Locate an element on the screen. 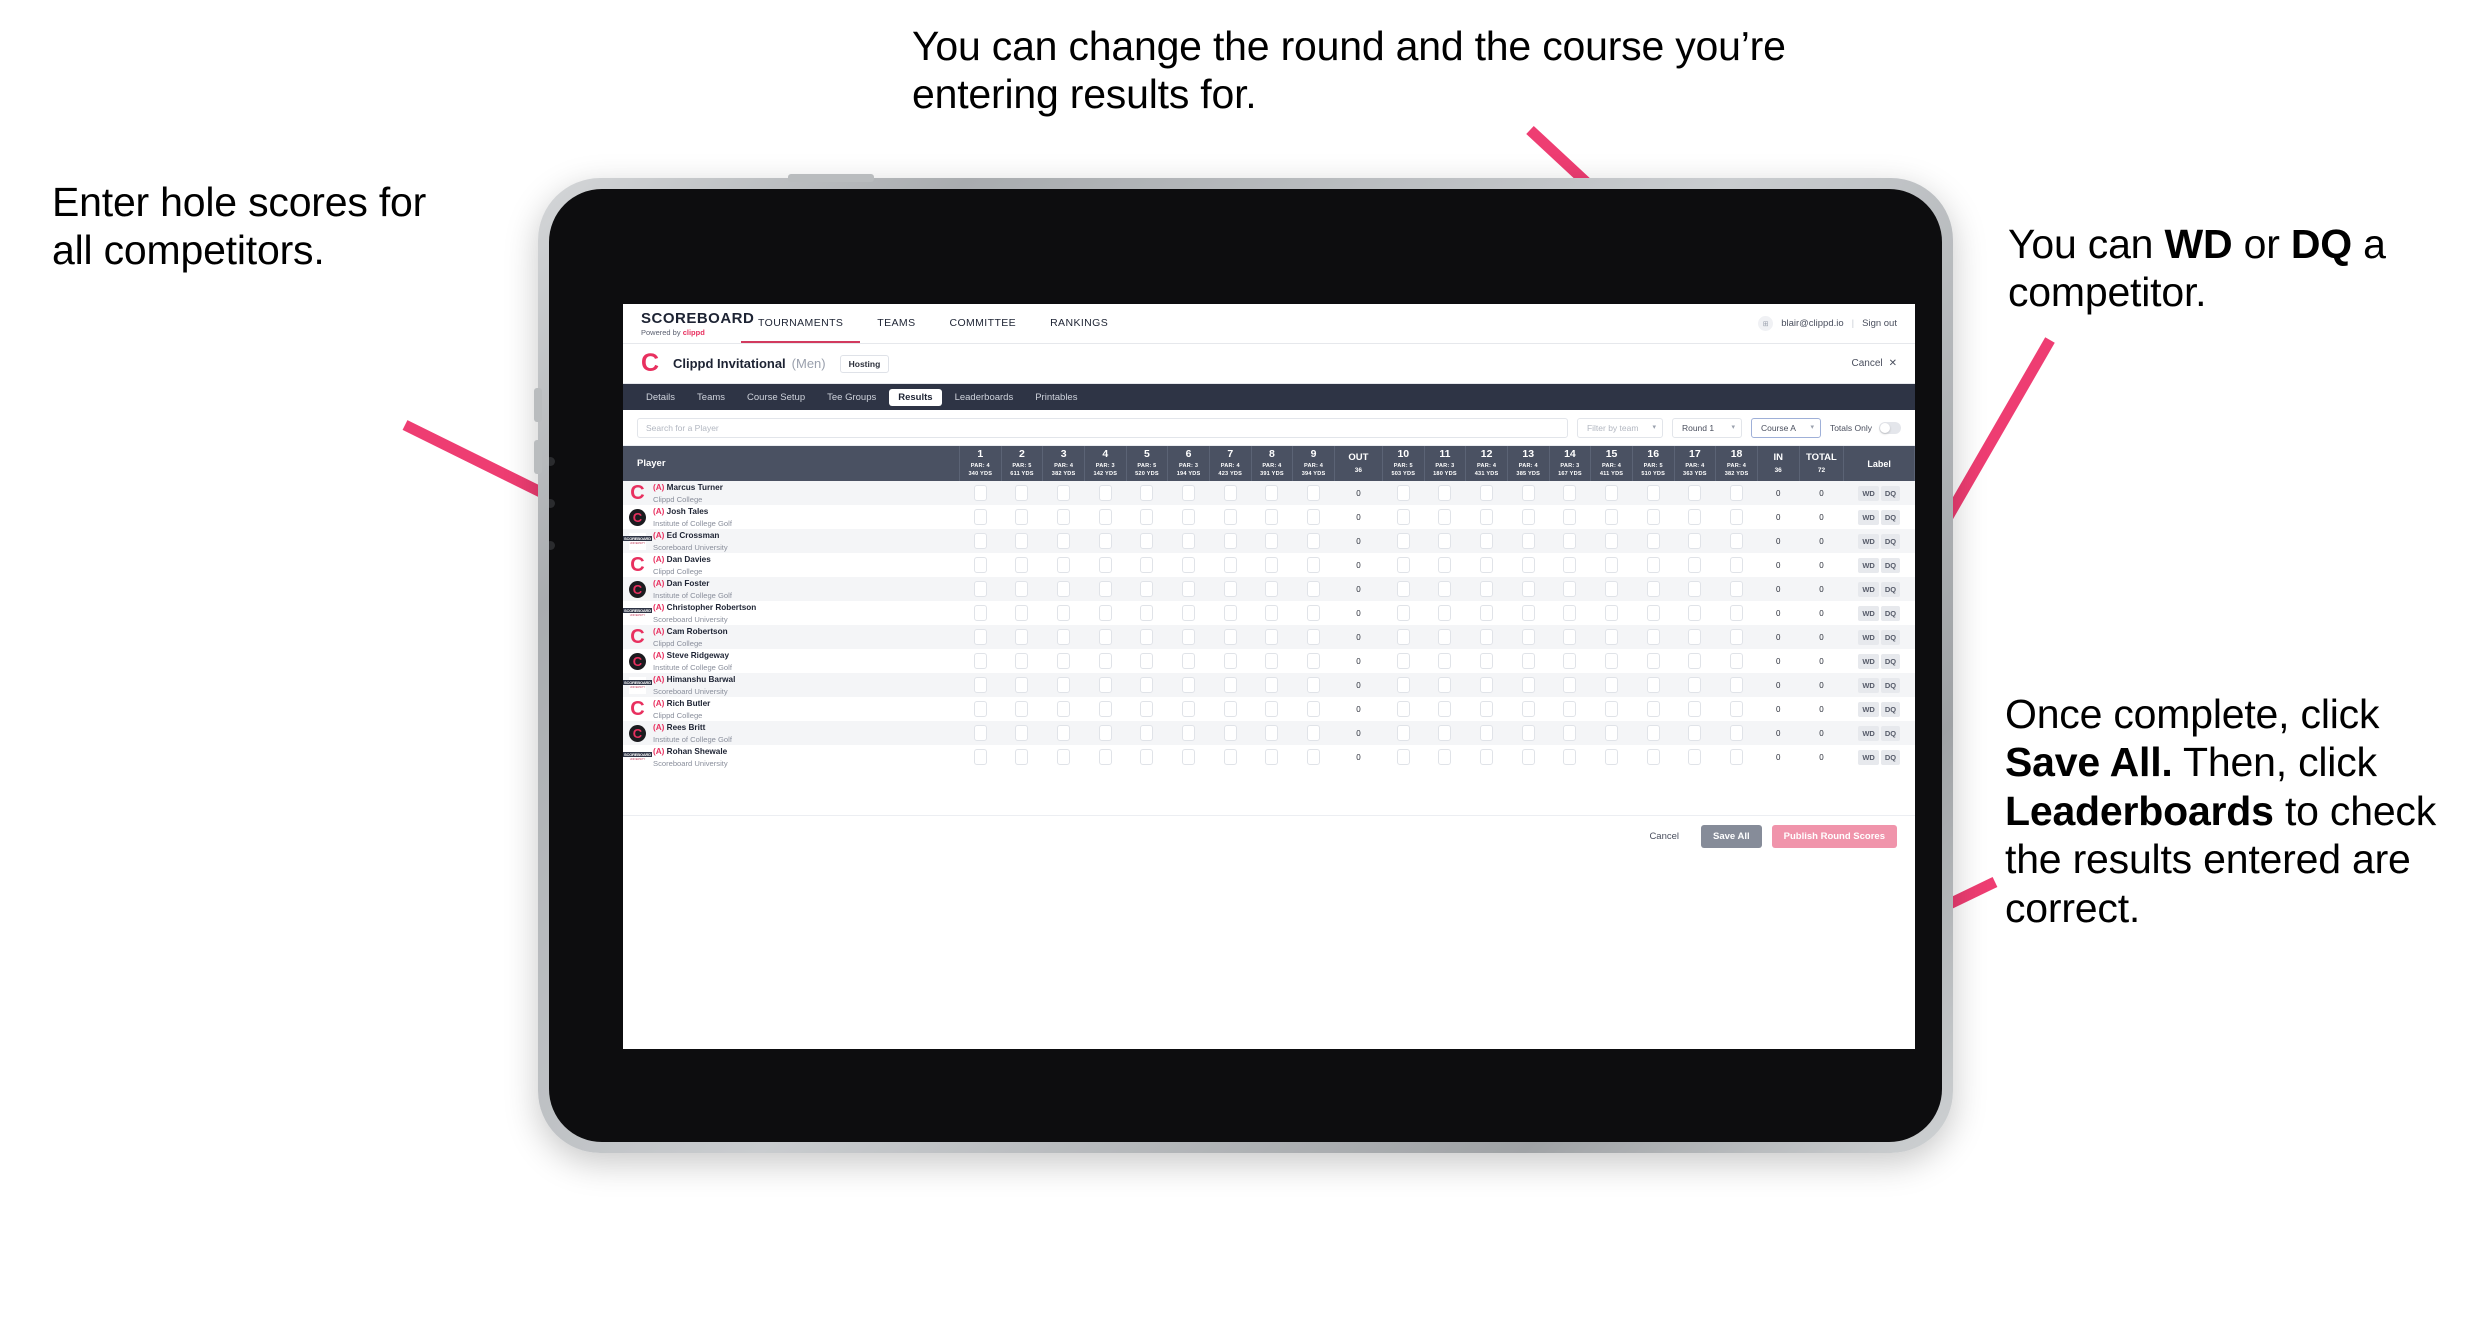 This screenshot has width=2489, height=1339. course-select: Course A ▾ is located at coordinates (1785, 427).